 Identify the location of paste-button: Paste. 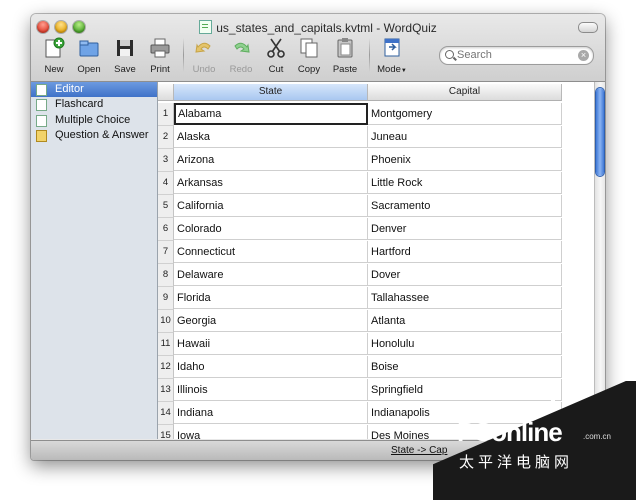
(345, 56).